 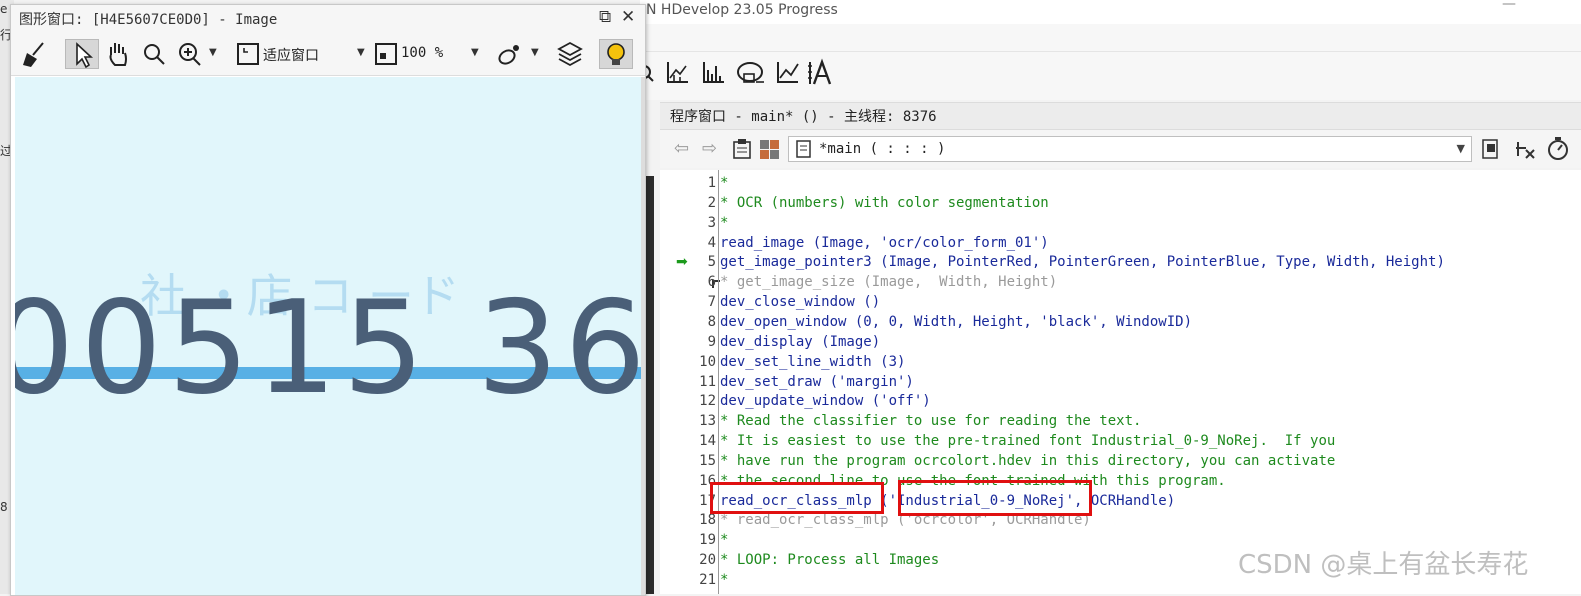 What do you see at coordinates (1460, 148) in the screenshot?
I see `chevron-down-icon: ▼` at bounding box center [1460, 148].